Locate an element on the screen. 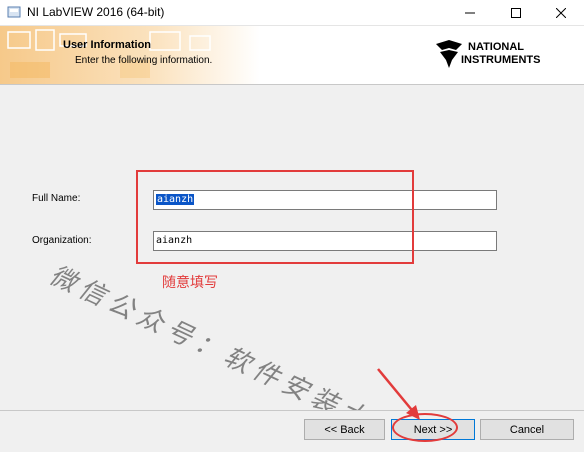  minimize-button is located at coordinates (470, 12).